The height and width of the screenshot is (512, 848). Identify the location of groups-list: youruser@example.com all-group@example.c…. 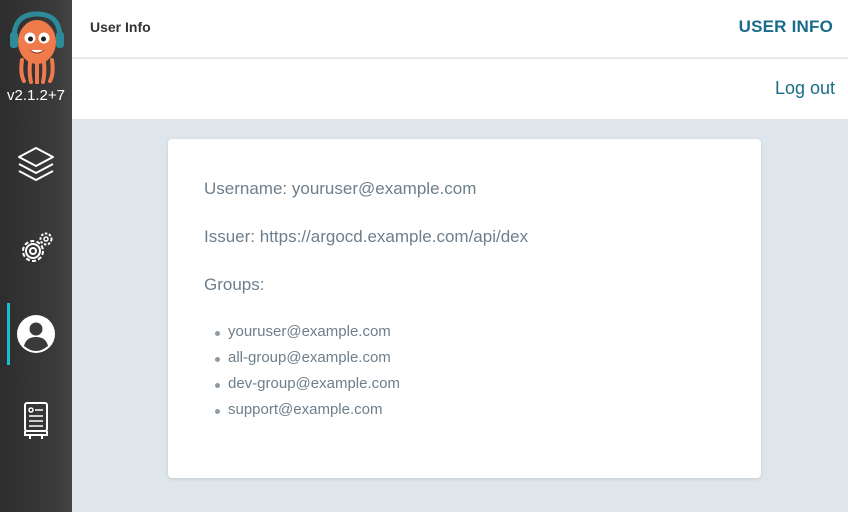
(302, 374).